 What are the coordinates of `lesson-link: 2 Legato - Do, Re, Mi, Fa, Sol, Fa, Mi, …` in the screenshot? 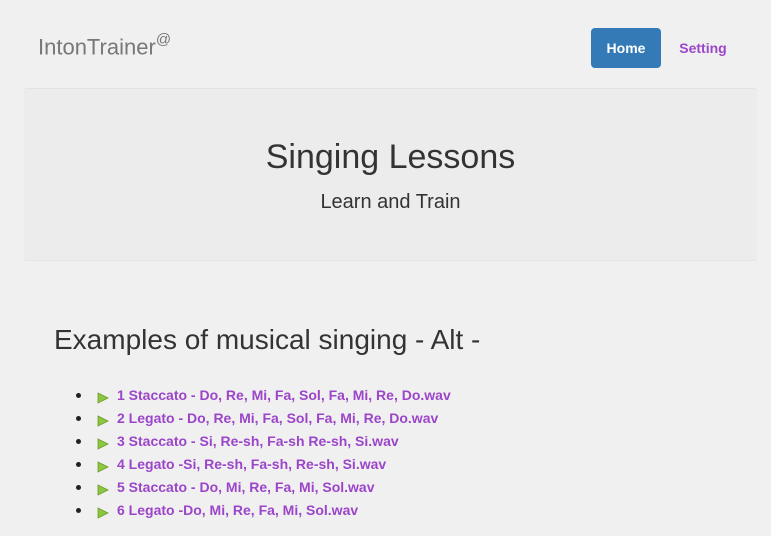 It's located at (277, 418).